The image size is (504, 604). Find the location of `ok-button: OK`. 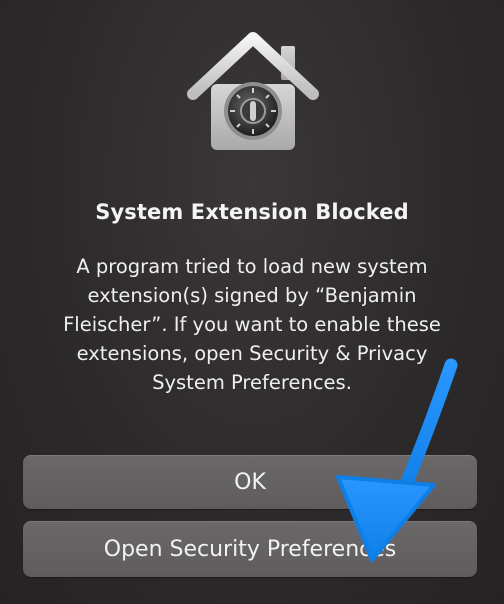

ok-button: OK is located at coordinates (250, 482).